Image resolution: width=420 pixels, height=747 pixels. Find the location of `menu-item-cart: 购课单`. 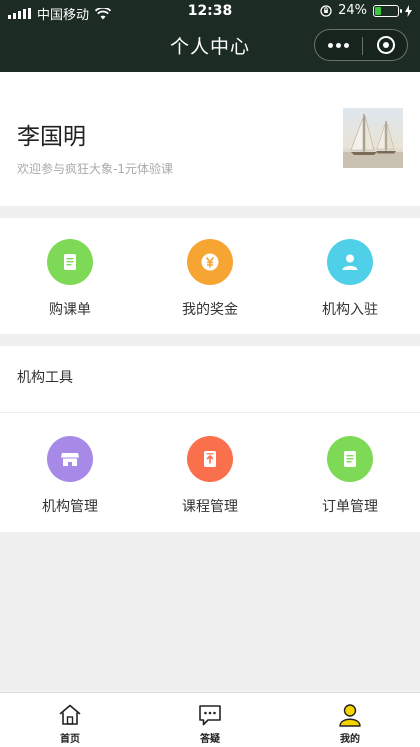

menu-item-cart: 购课单 is located at coordinates (70, 279).